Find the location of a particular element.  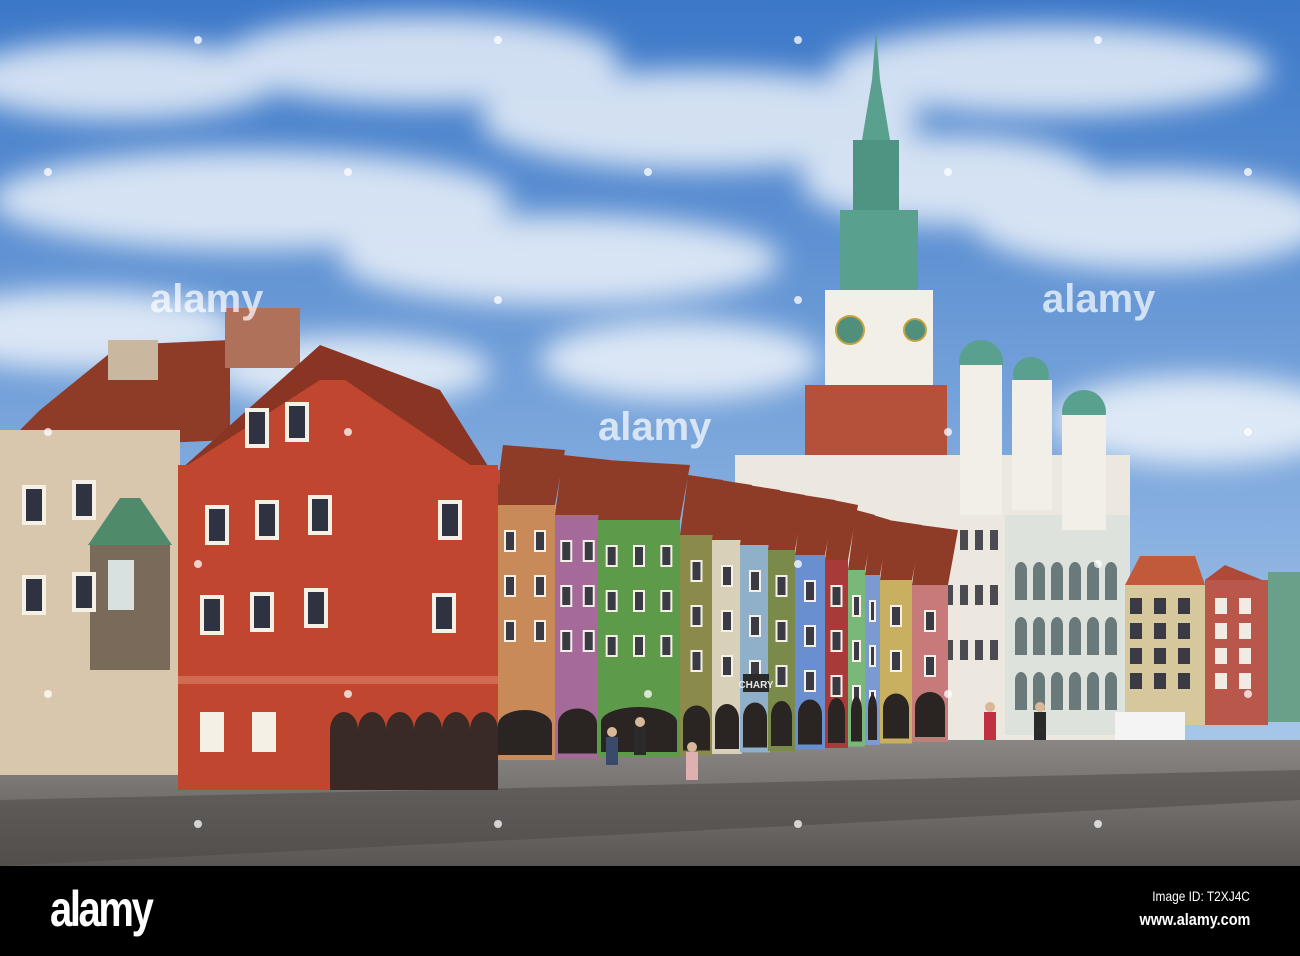

shop-sign: CHARY is located at coordinates (756, 683).